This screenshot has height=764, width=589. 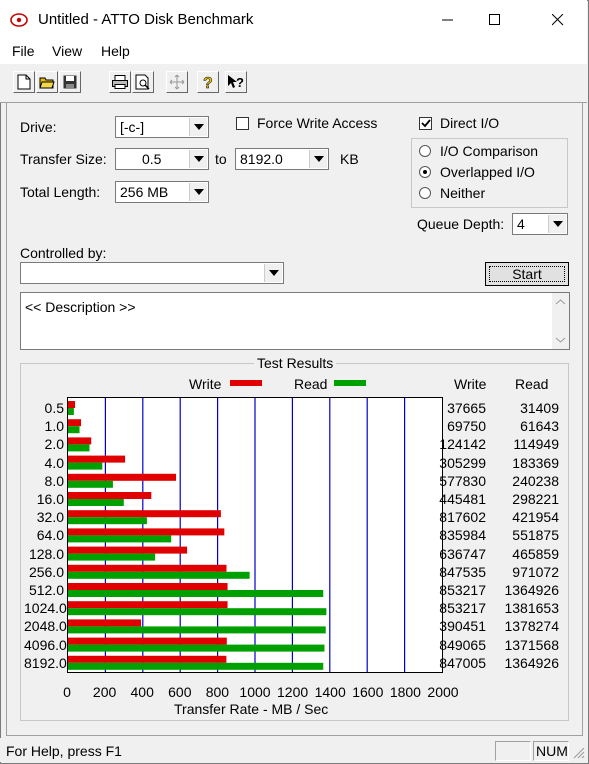 I want to click on read-value: 971072, so click(x=535, y=571).